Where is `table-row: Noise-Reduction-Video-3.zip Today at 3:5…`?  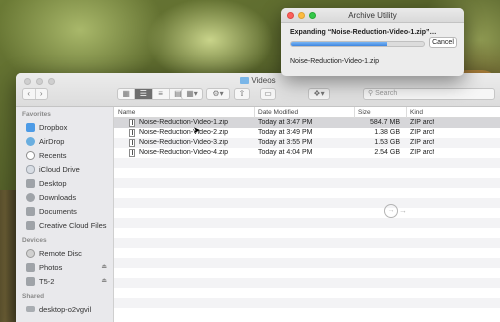
table-row: Noise-Reduction-Video-3.zip Today at 3:5… is located at coordinates (307, 143).